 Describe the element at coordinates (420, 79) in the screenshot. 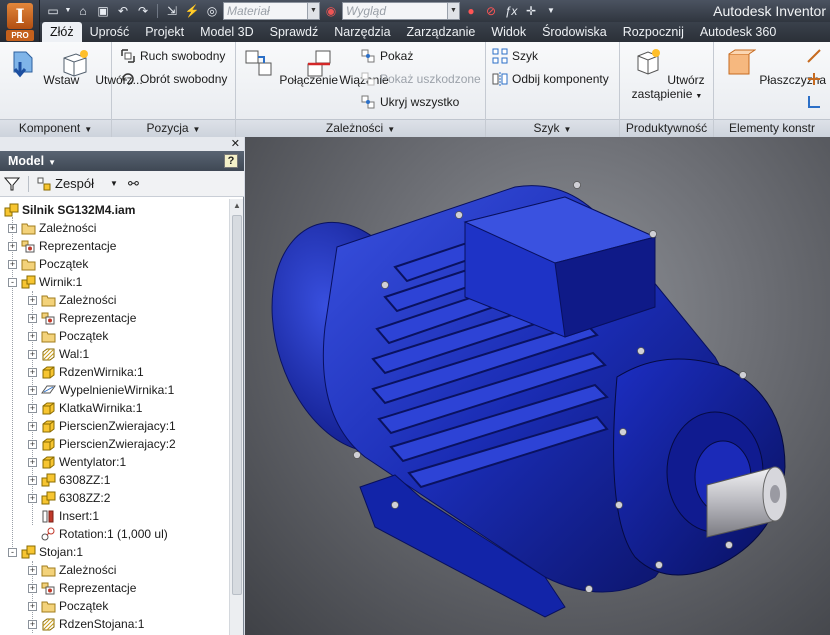

I see `pokaz-uszkodzone-button: Pokaż uszkodzone` at that location.